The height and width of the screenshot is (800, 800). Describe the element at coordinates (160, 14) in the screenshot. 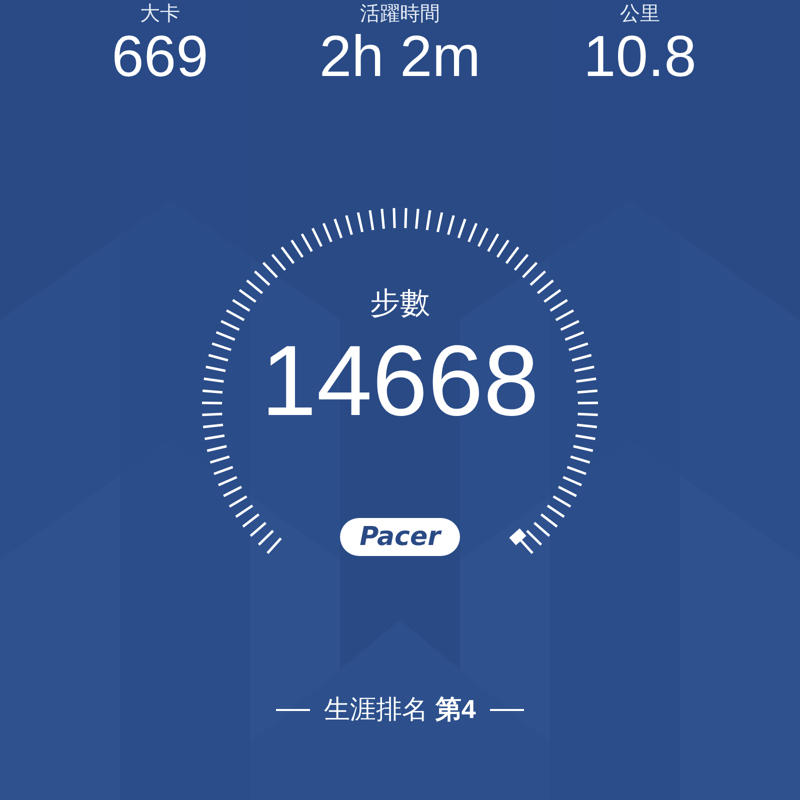

I see `stat-label: 大卡` at that location.